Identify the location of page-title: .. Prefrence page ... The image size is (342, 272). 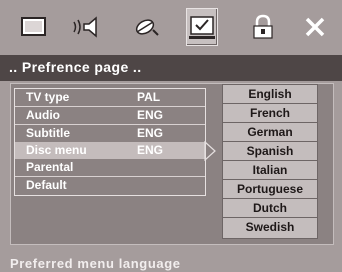
(75, 67).